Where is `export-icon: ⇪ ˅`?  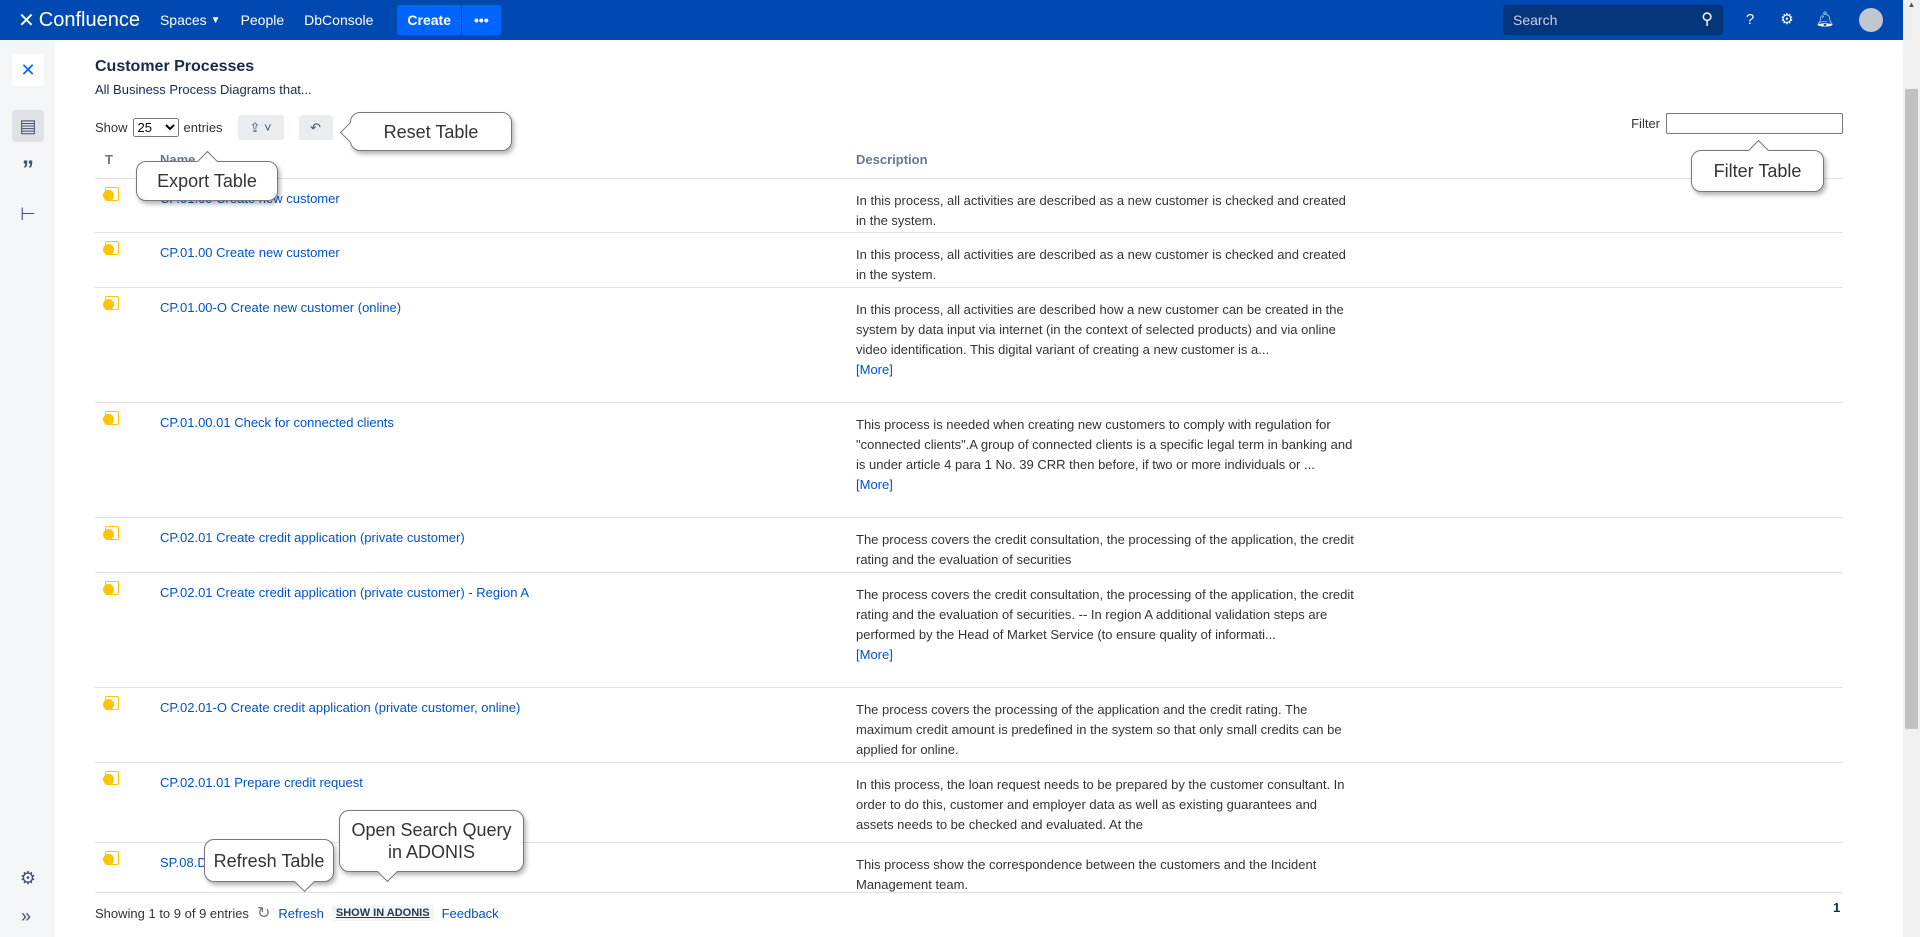
export-icon: ⇪ ˅ is located at coordinates (260, 127).